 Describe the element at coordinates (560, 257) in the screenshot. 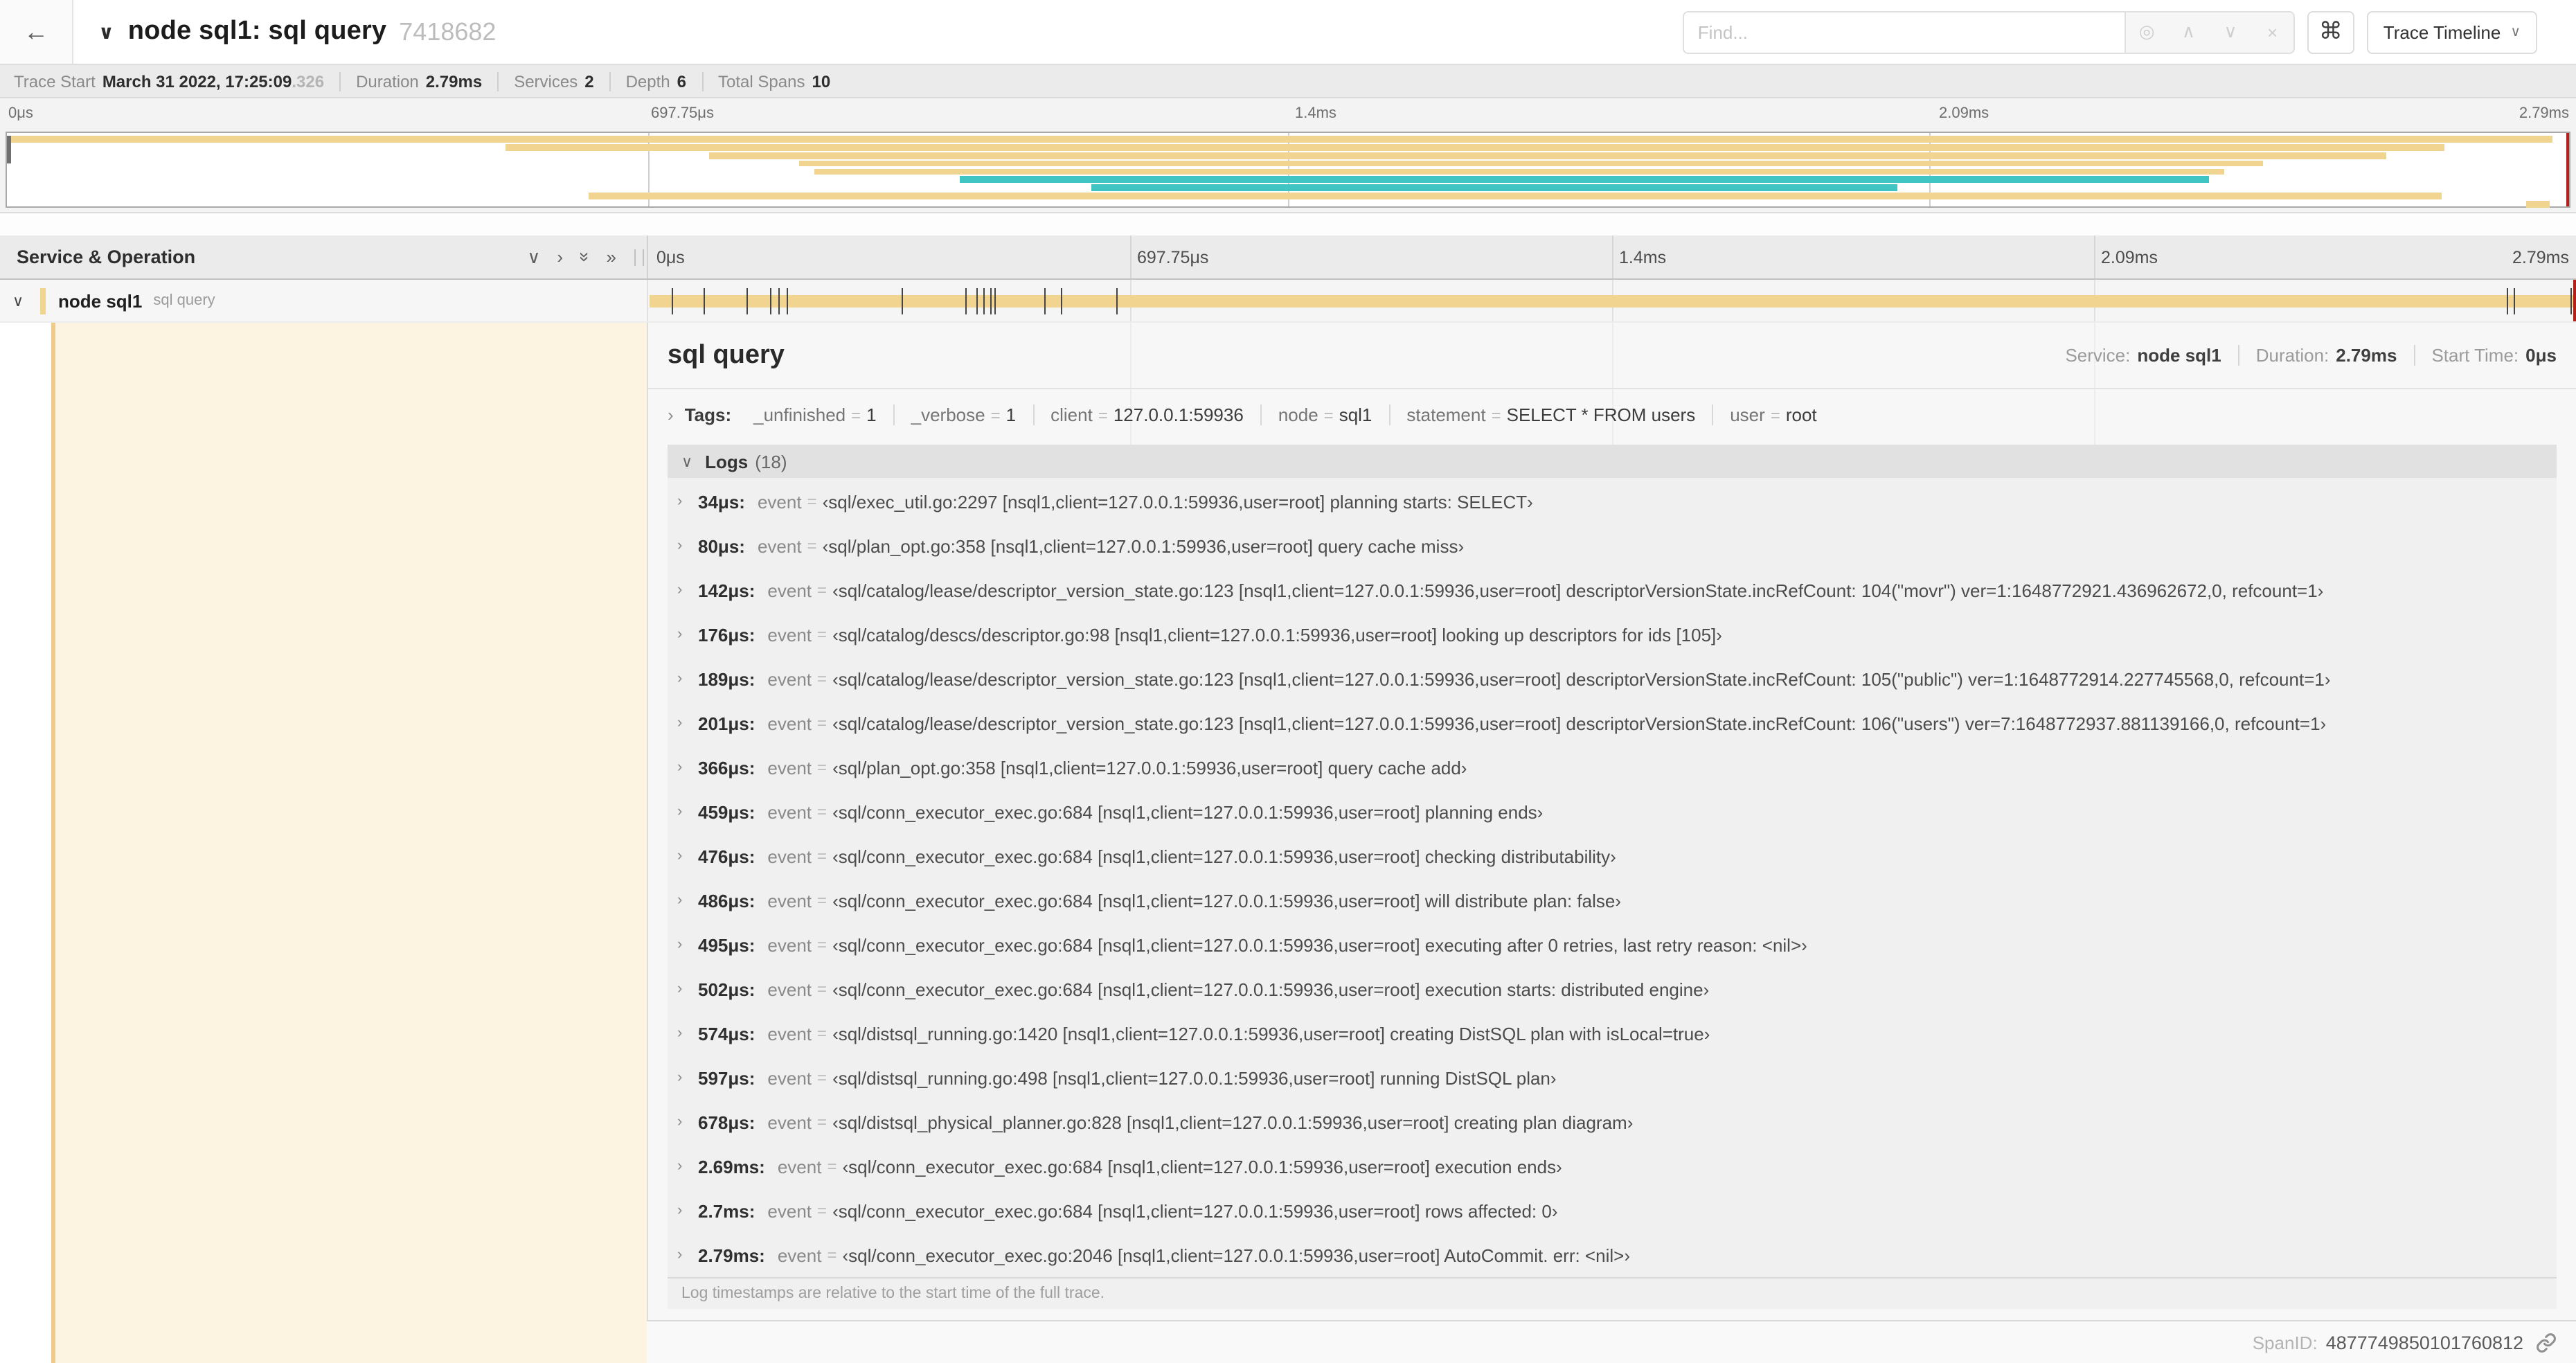

I see `expand-one-icon: ›` at that location.